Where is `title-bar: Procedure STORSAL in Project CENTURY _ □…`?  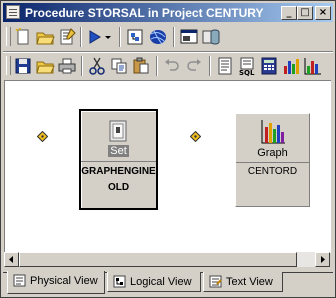
title-bar: Procedure STORSAL in Project CENTURY _ □… is located at coordinates (168, 12).